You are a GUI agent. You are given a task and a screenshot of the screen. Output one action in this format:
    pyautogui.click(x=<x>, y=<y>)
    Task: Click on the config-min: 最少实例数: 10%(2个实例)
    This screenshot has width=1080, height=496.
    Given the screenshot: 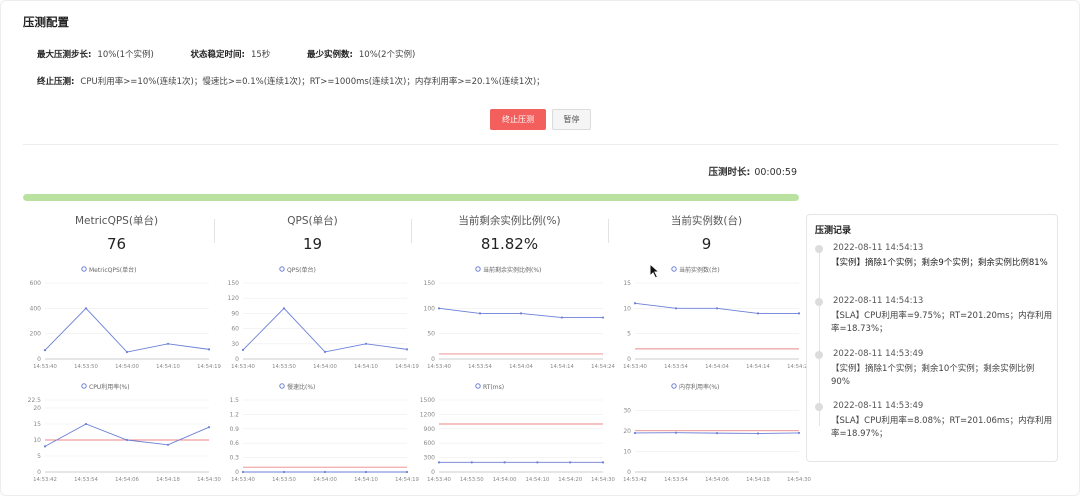 What is the action you would take?
    pyautogui.click(x=361, y=54)
    